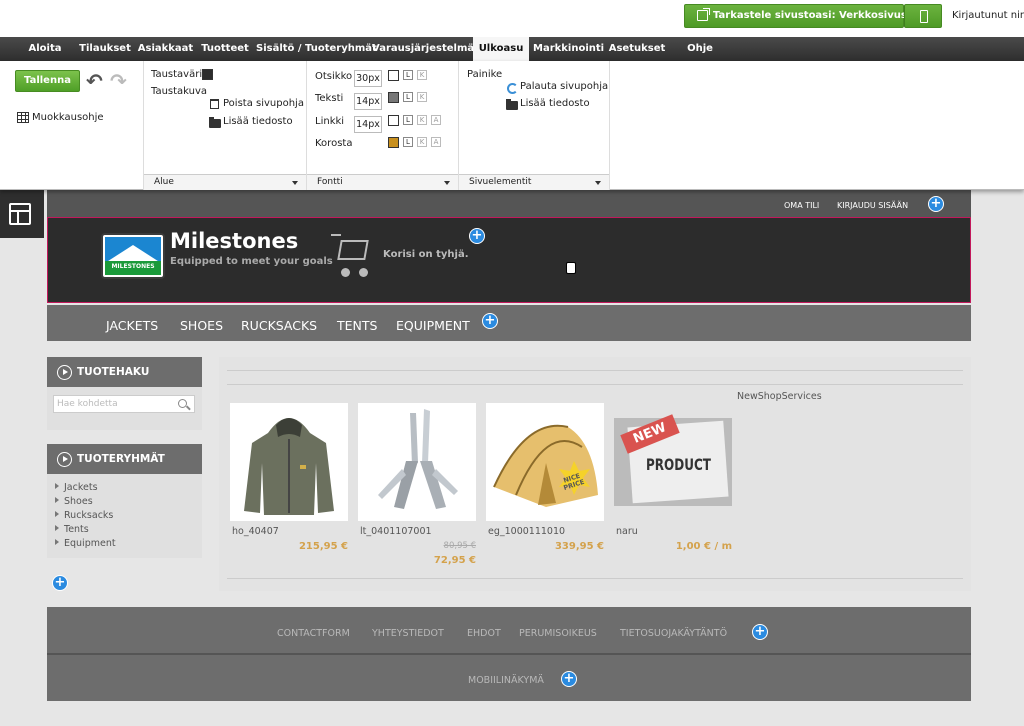 The width and height of the screenshot is (1024, 726). What do you see at coordinates (568, 49) in the screenshot?
I see `menu-markkinointi: Markkinointi` at bounding box center [568, 49].